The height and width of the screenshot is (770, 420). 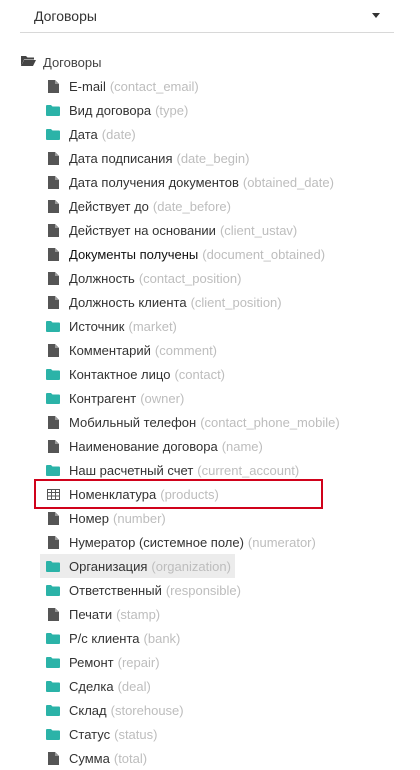 I want to click on tree-item-code: (storehouse), so click(x=147, y=710).